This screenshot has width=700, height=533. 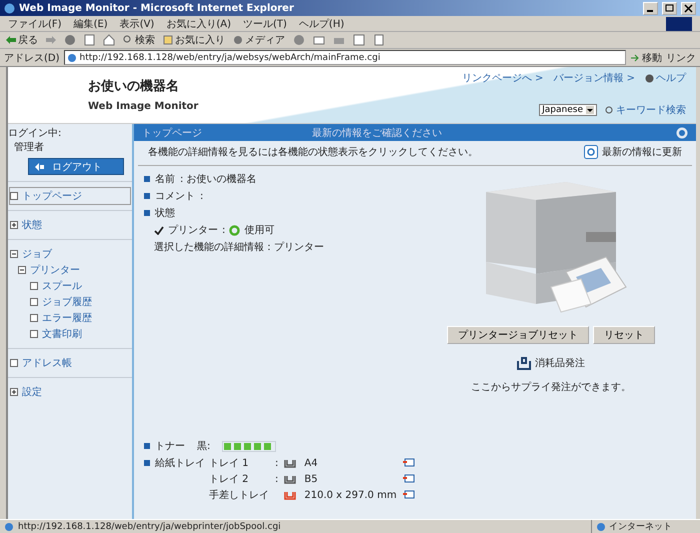 I want to click on media-button: メディア, so click(x=259, y=40).